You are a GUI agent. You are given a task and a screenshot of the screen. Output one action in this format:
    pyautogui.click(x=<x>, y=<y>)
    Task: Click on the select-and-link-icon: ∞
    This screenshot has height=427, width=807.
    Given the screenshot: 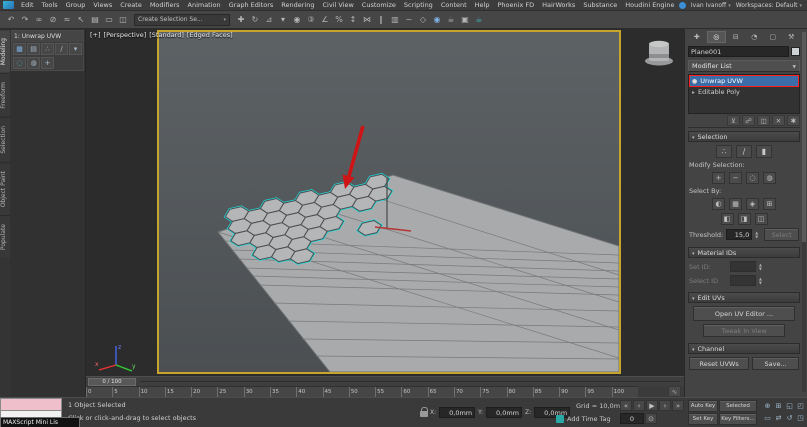 What is the action you would take?
    pyautogui.click(x=39, y=20)
    